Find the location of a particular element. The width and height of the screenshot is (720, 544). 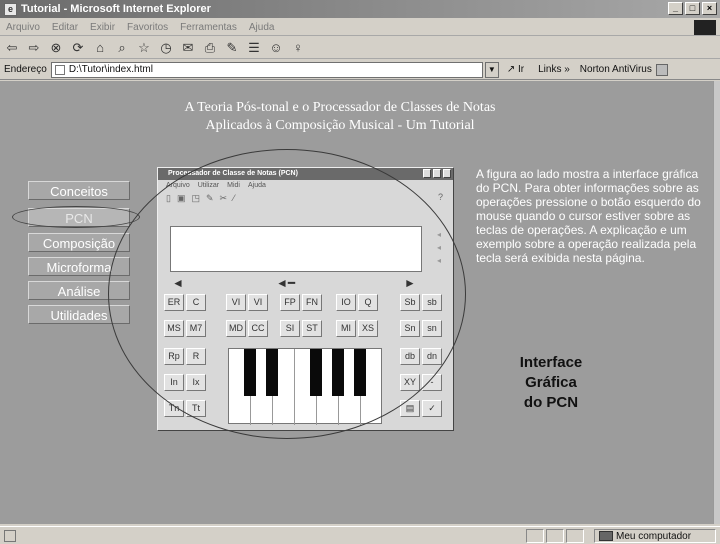

pcn-maximize-button is located at coordinates (437, 173).